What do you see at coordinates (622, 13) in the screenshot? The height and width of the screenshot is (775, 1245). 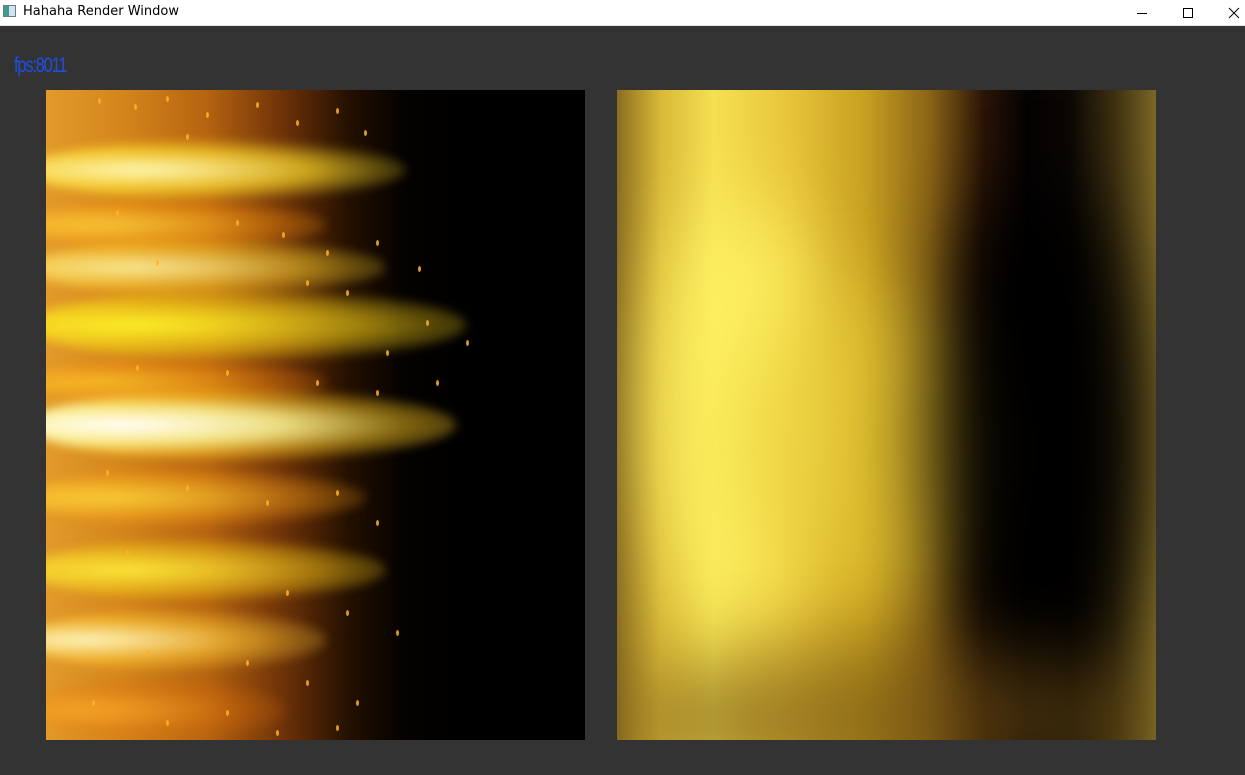 I see `title-bar: Hahaha Render Window` at bounding box center [622, 13].